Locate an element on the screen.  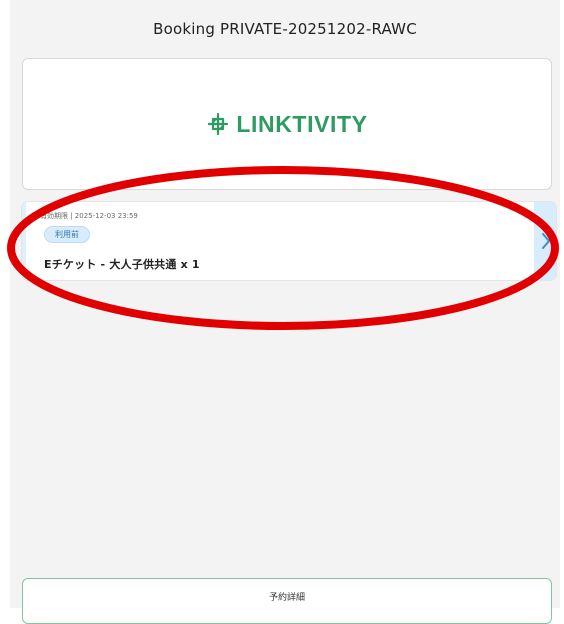
status-badge: 利用前 is located at coordinates (67, 234).